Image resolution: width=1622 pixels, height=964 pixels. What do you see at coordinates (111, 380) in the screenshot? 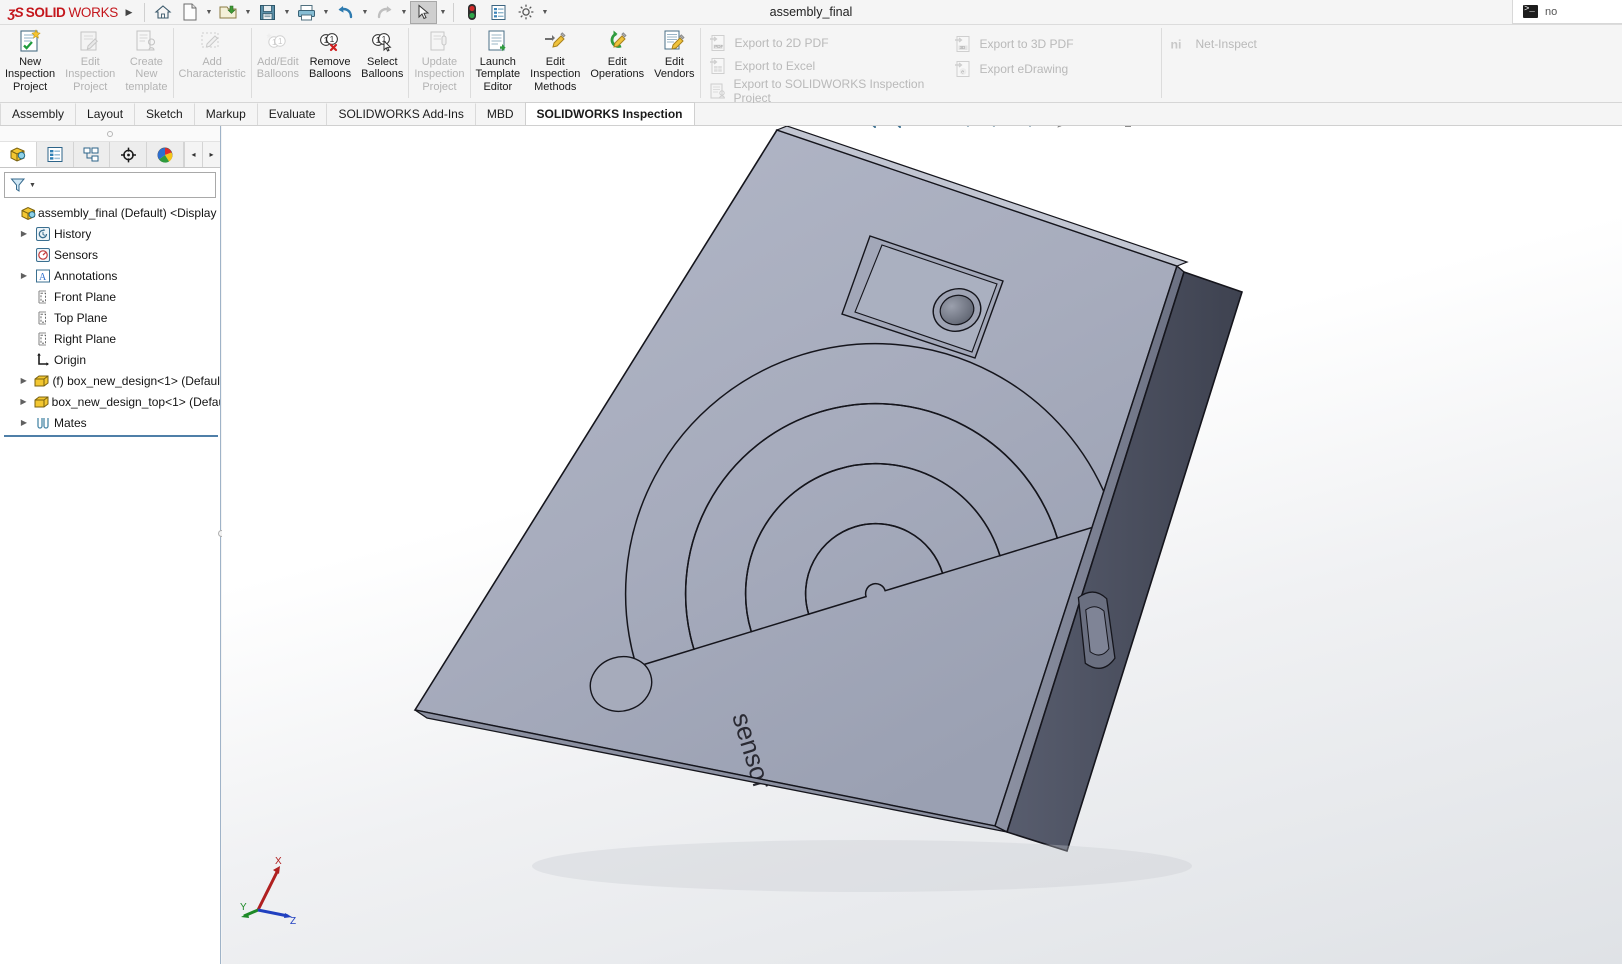
I see `tree-row-box-new-design: ▶ (f) box_new_design<1> (Default)` at bounding box center [111, 380].